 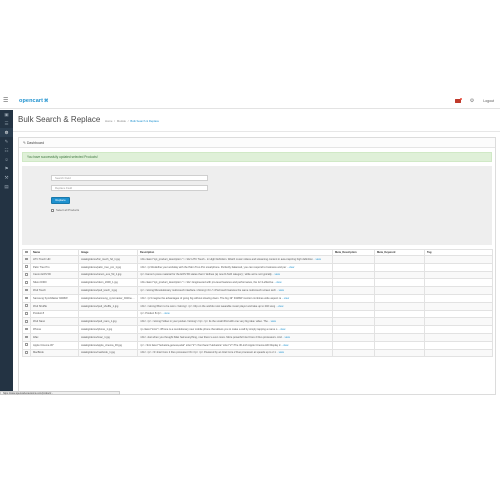 What do you see at coordinates (6, 114) in the screenshot?
I see `dashboard-icon: ▣` at bounding box center [6, 114].